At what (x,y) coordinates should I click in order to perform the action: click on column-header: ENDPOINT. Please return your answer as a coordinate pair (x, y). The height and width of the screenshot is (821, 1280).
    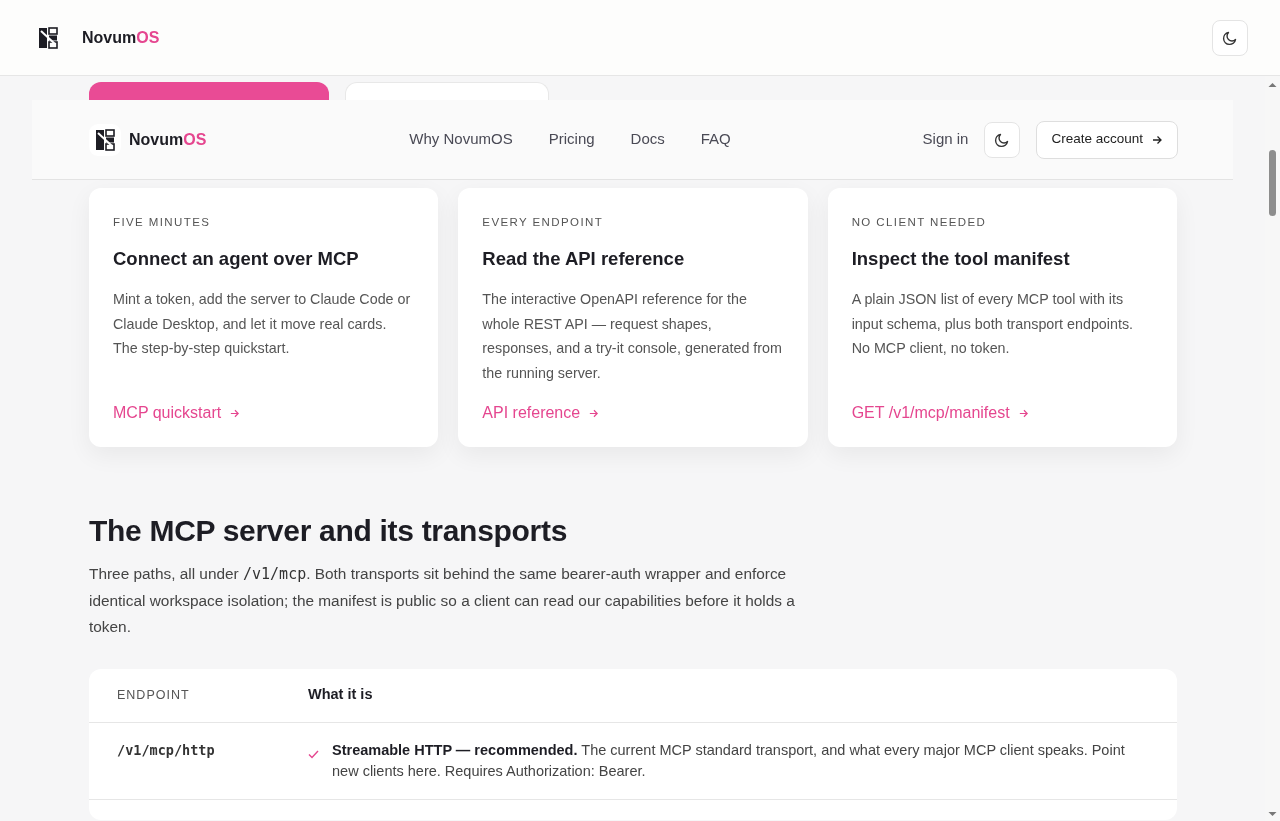
    Looking at the image, I should click on (153, 695).